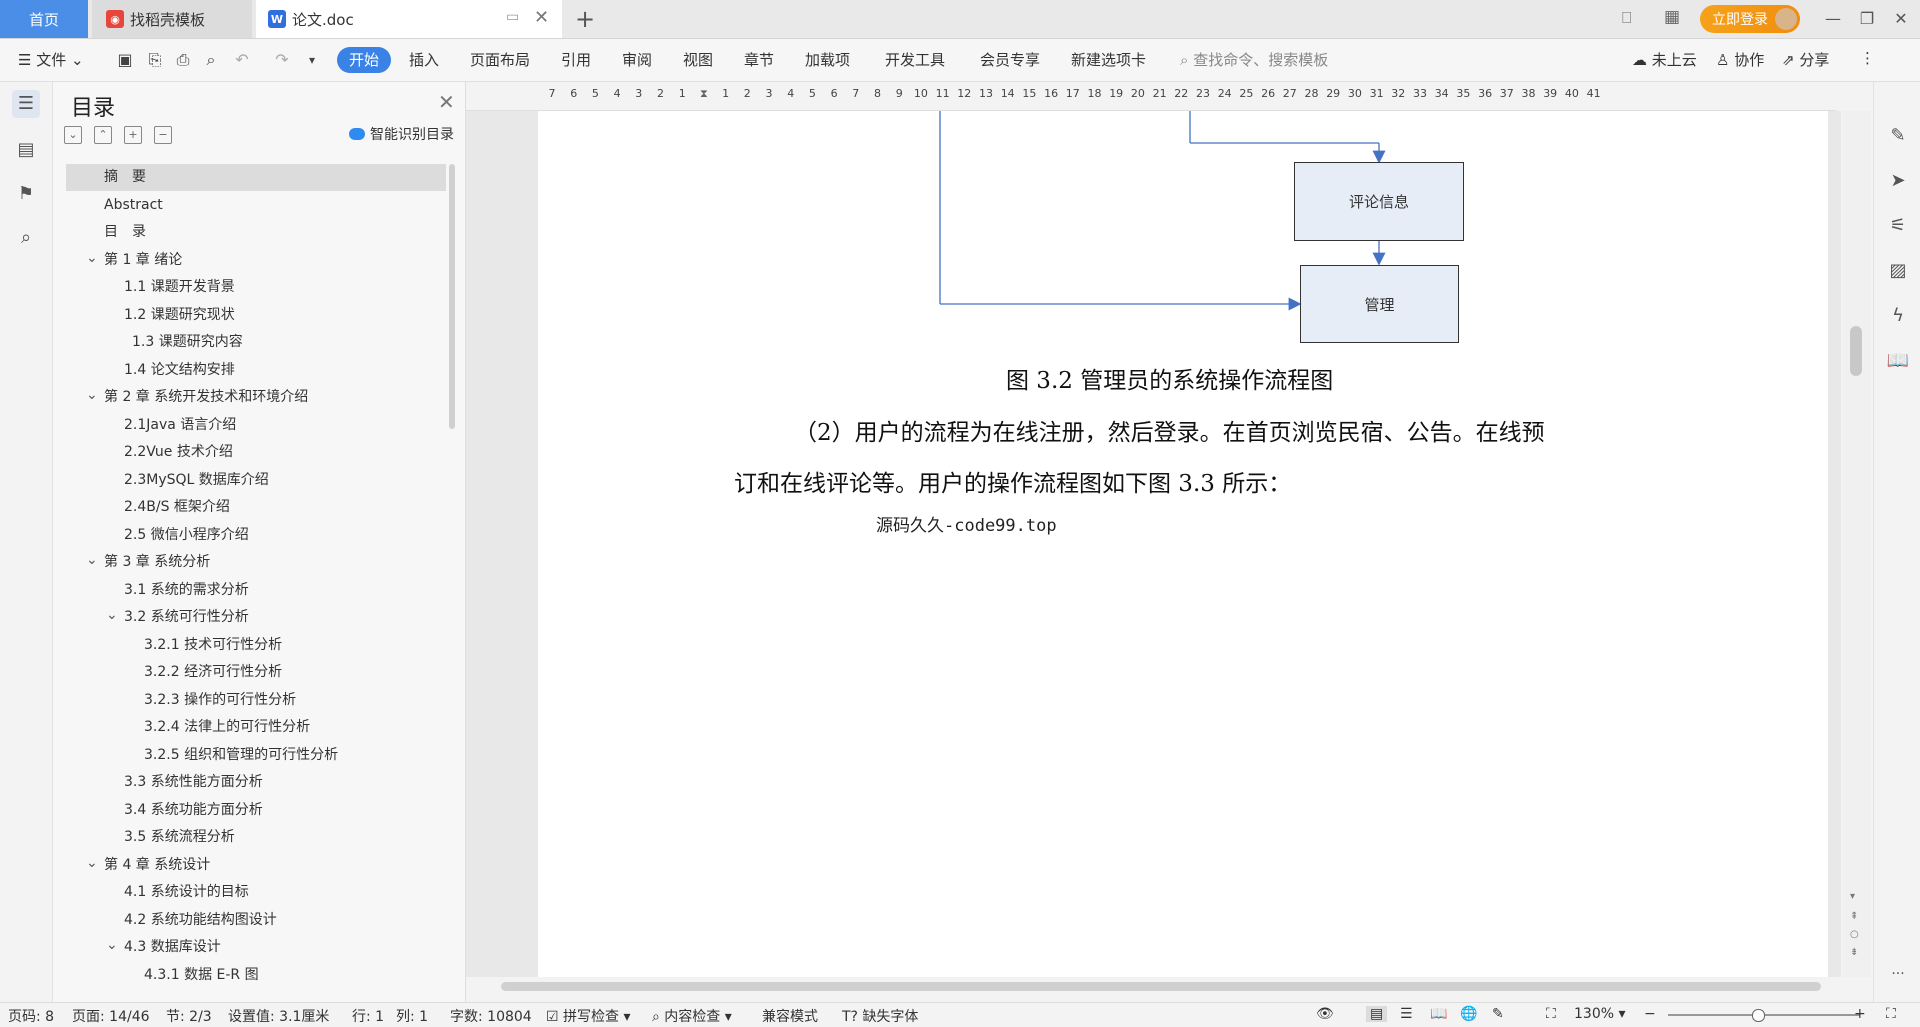  Describe the element at coordinates (256, 672) in the screenshot. I see `toc-item: 3.2.2 经济可行性分析` at that location.